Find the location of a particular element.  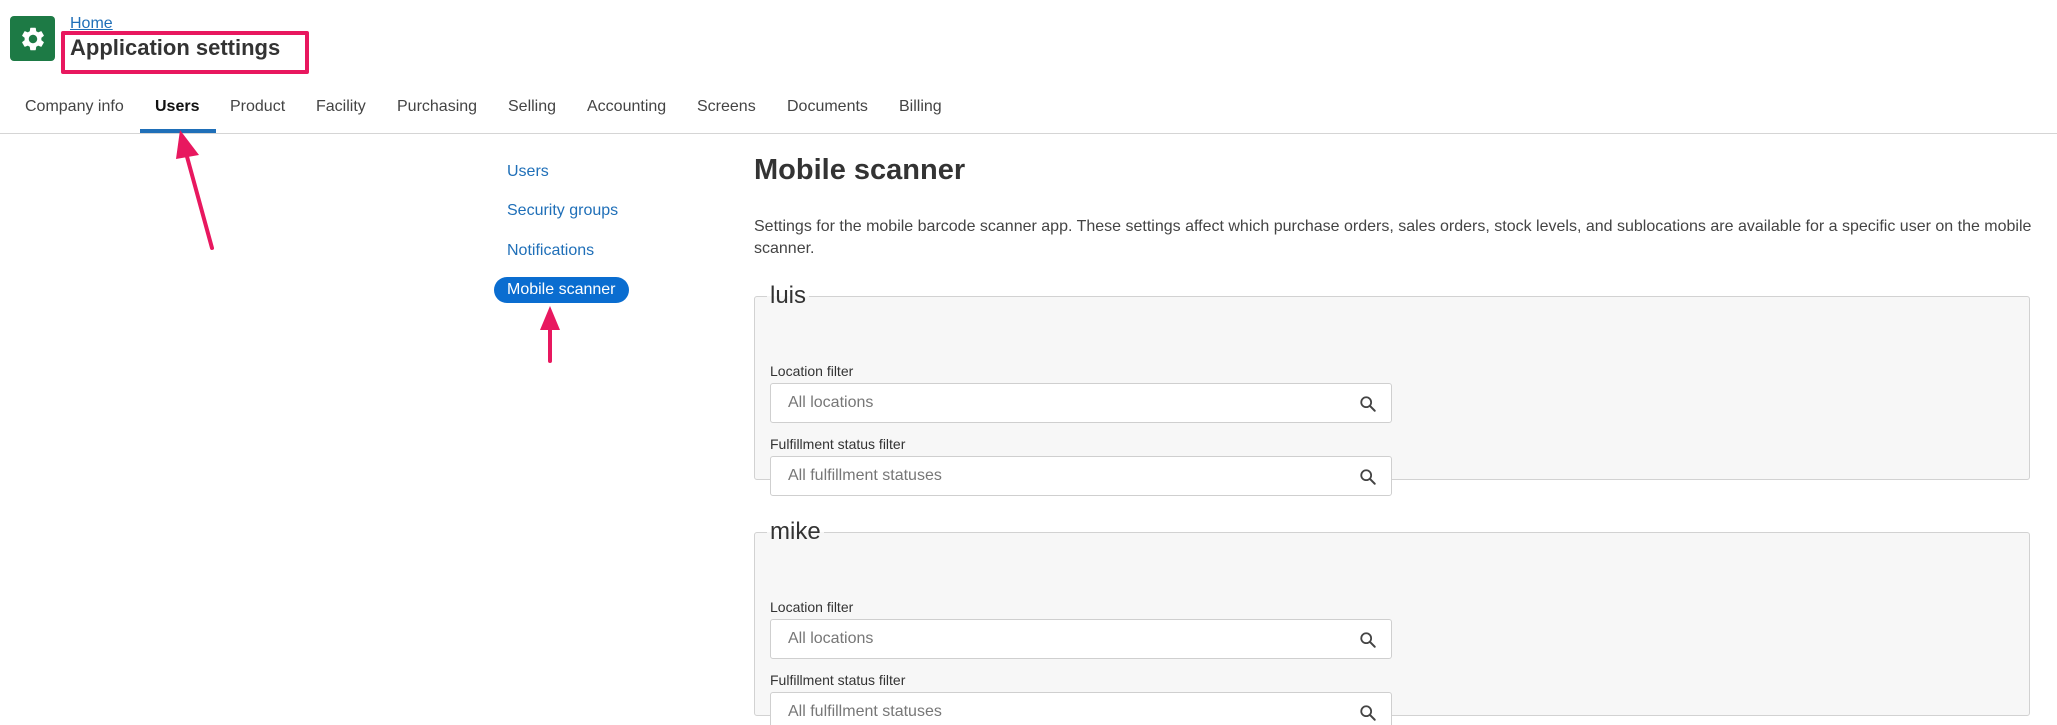

app-settings-icon is located at coordinates (32, 38).